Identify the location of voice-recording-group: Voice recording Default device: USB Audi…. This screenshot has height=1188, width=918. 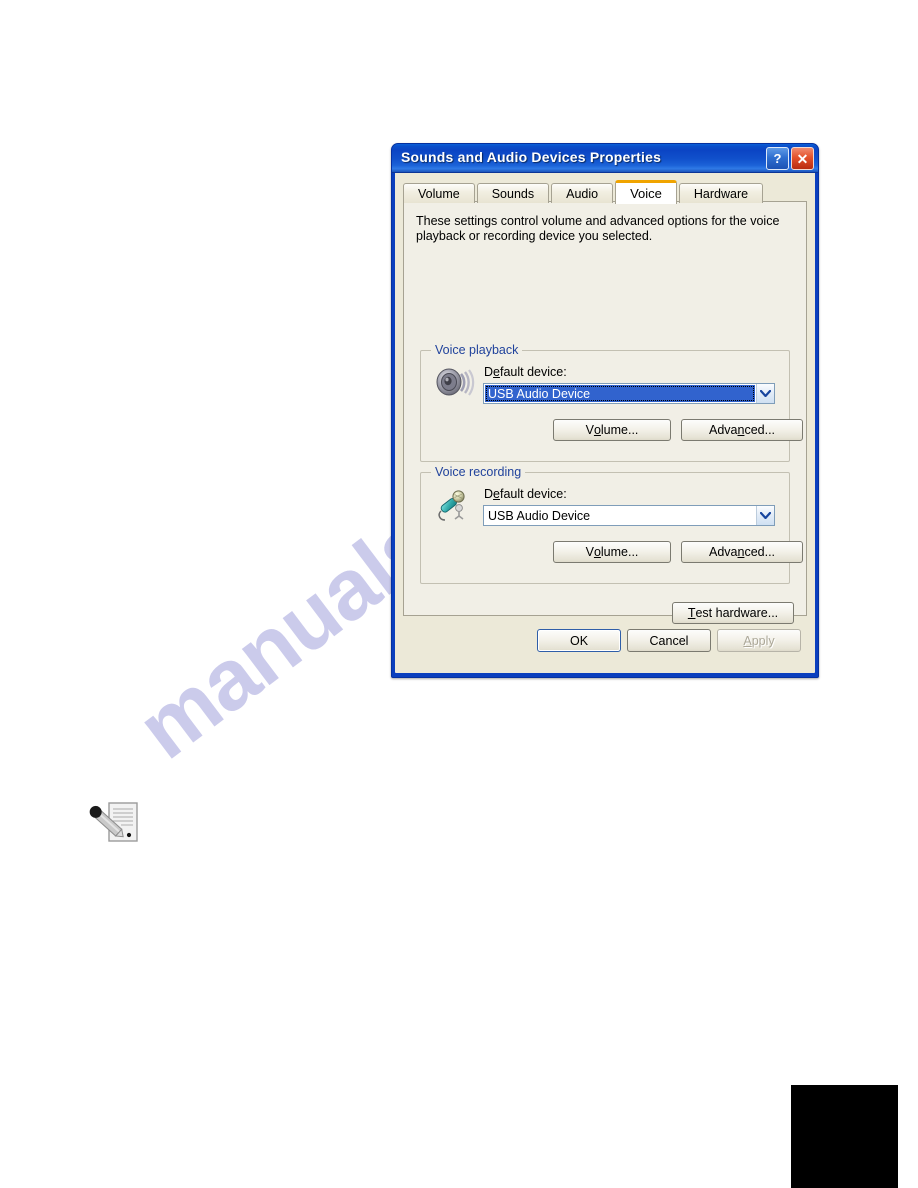
(611, 524).